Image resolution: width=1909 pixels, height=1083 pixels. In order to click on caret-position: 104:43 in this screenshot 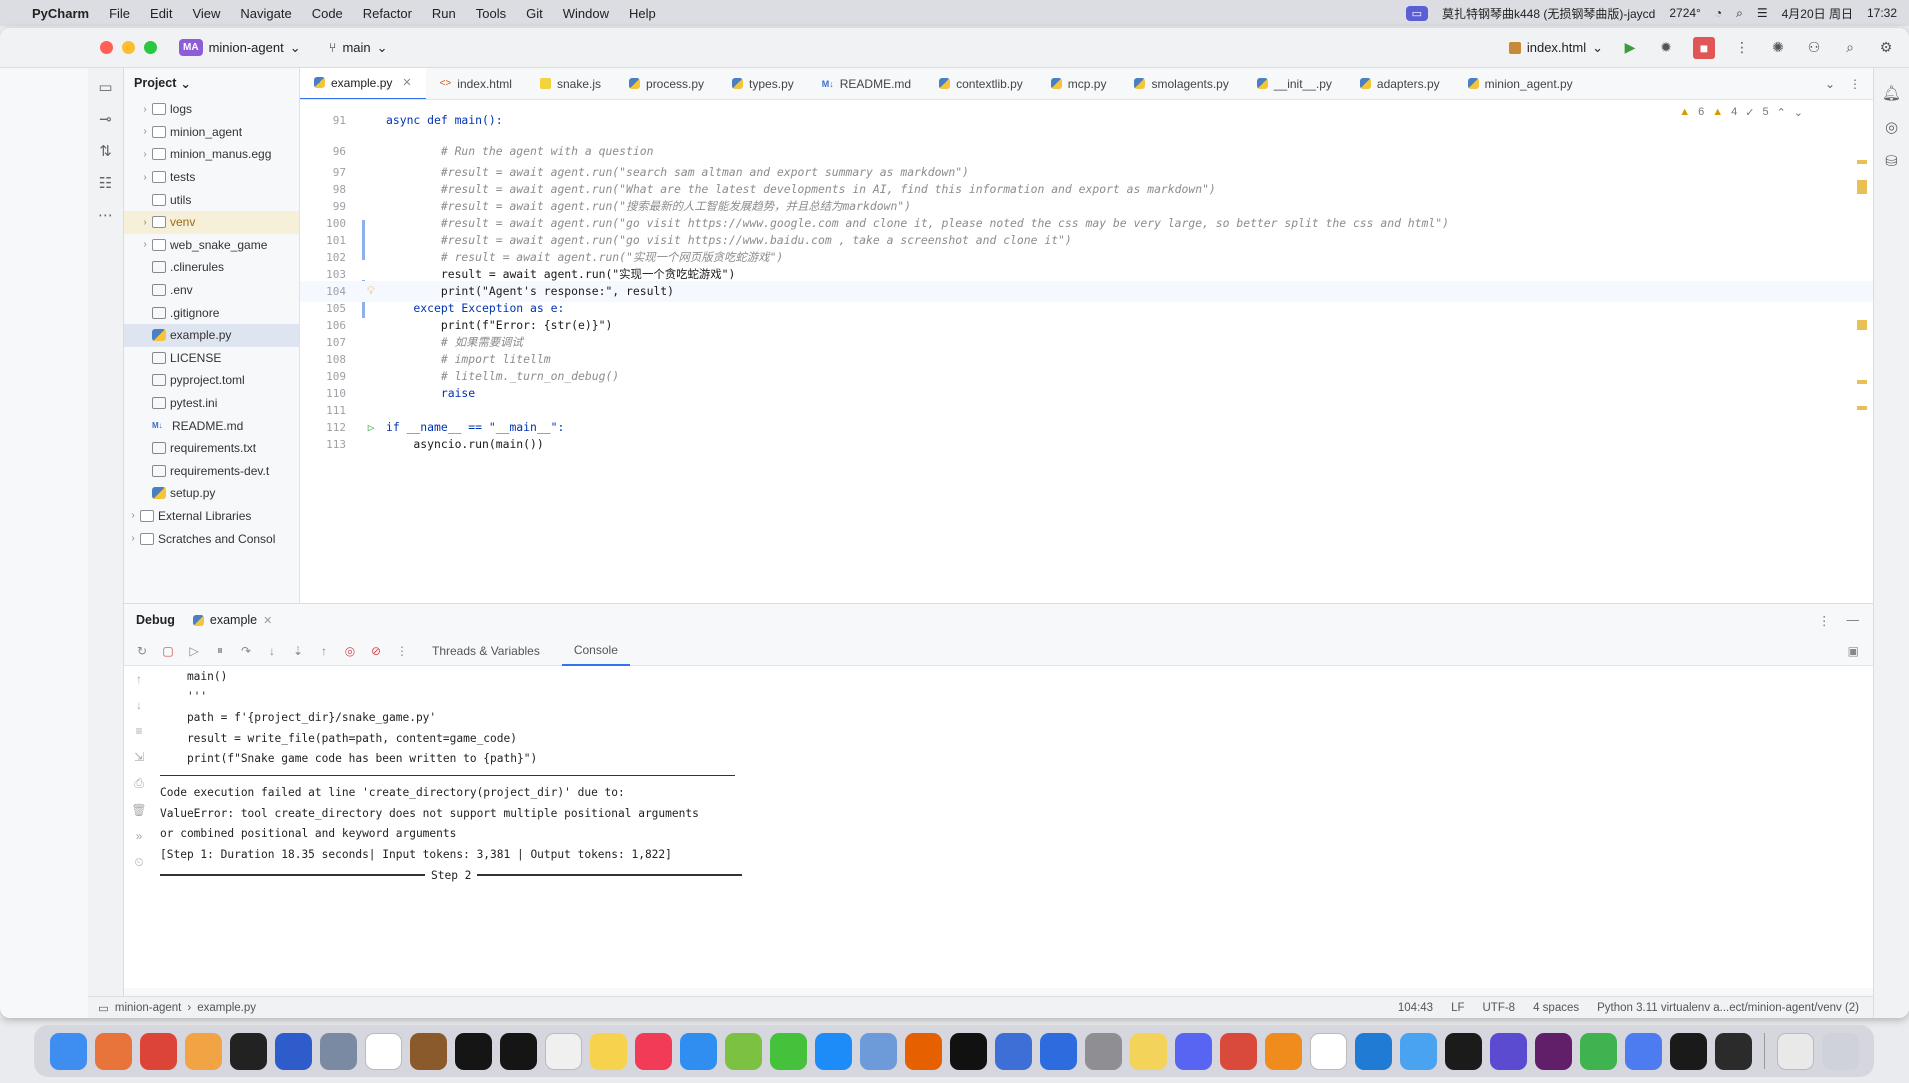, I will do `click(1415, 1008)`.